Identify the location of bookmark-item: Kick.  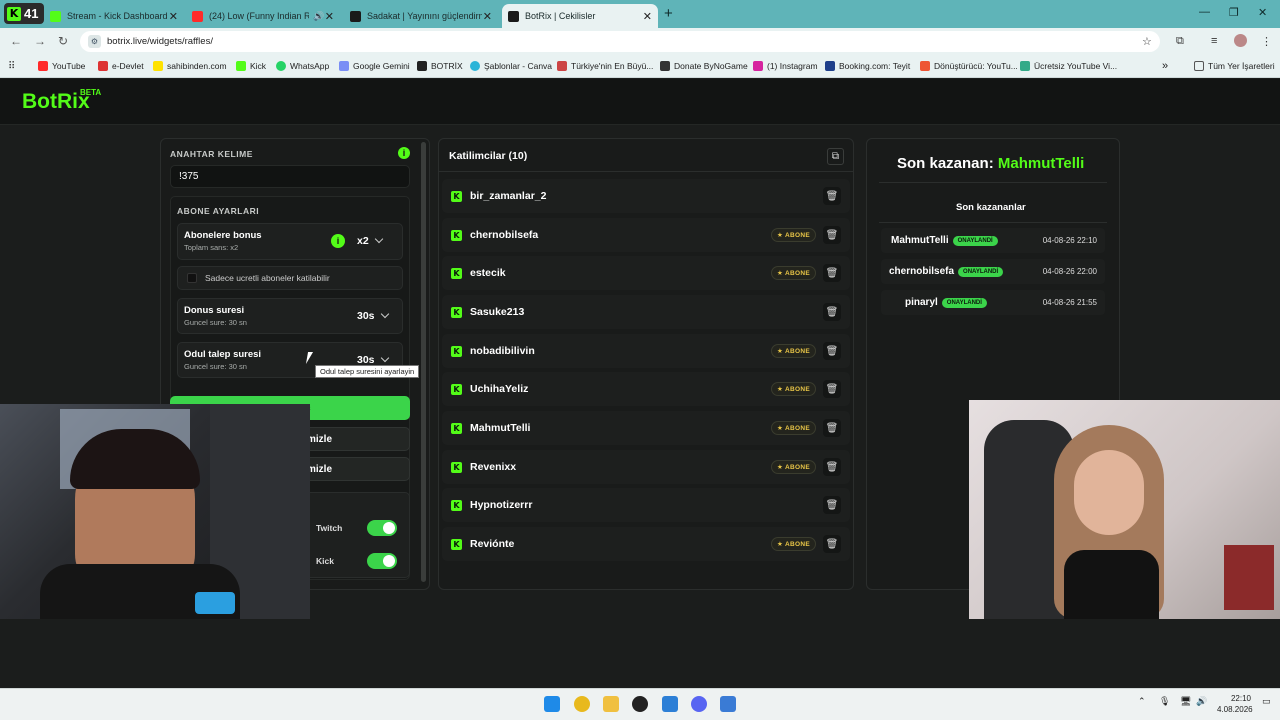
(251, 66).